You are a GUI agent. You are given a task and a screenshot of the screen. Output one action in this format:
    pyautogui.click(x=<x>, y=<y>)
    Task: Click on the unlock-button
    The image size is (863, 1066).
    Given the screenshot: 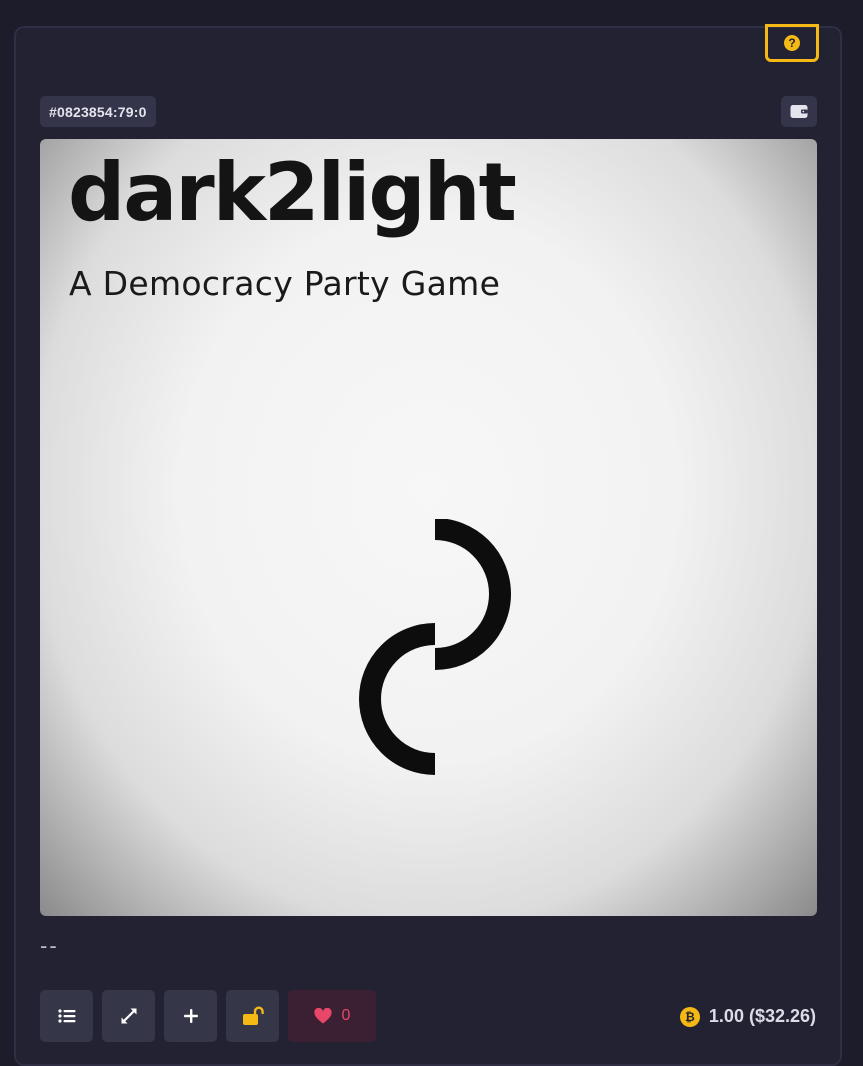 What is the action you would take?
    pyautogui.click(x=252, y=1016)
    